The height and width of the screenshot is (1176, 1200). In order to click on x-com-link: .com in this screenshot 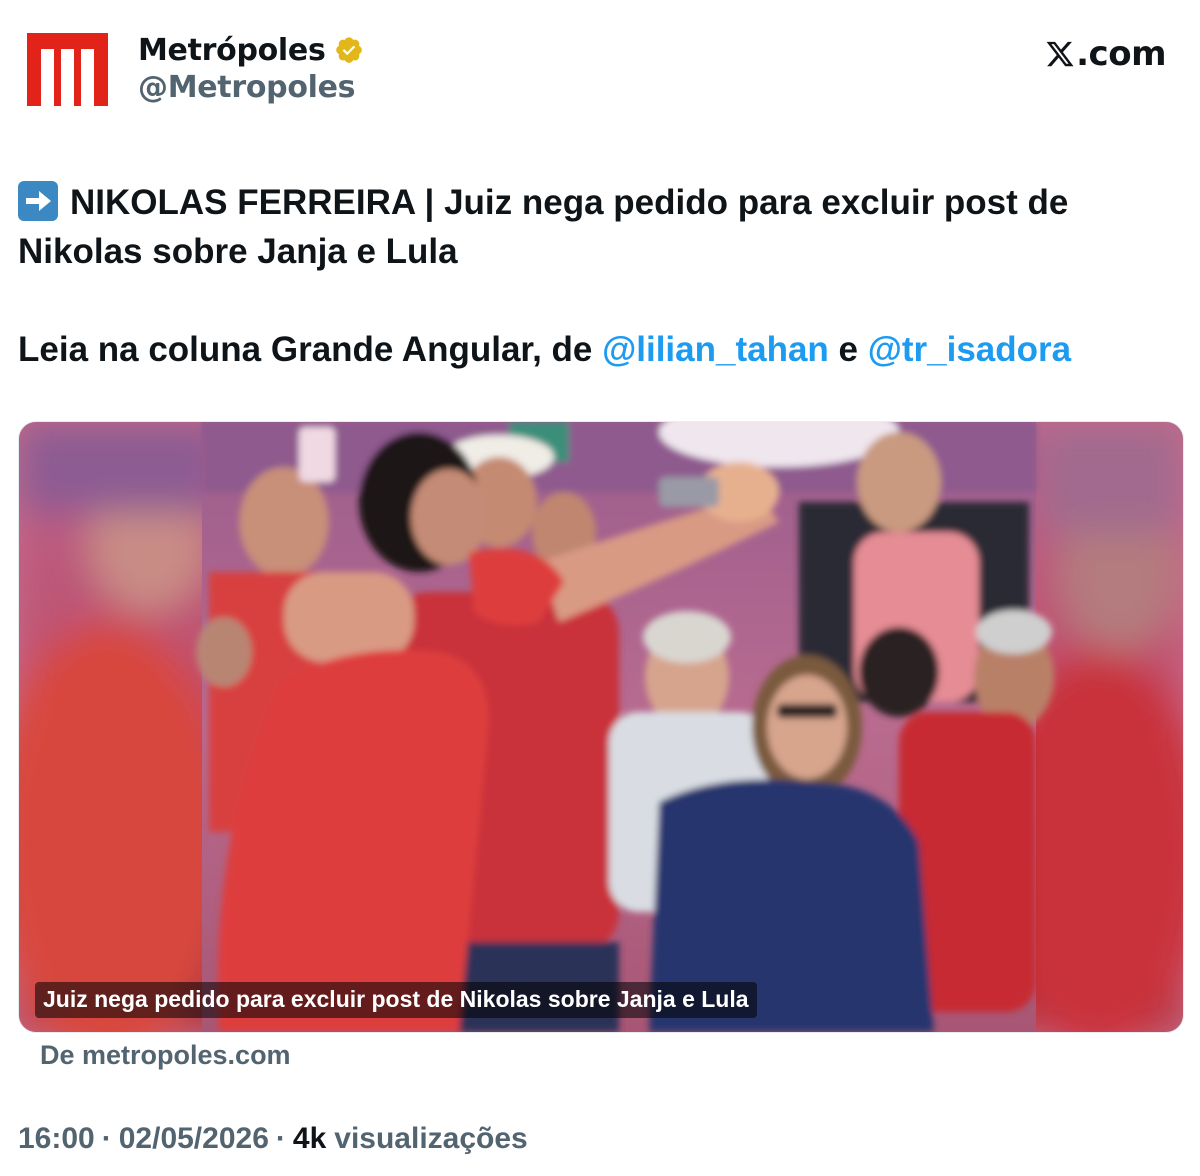, I will do `click(1105, 54)`.